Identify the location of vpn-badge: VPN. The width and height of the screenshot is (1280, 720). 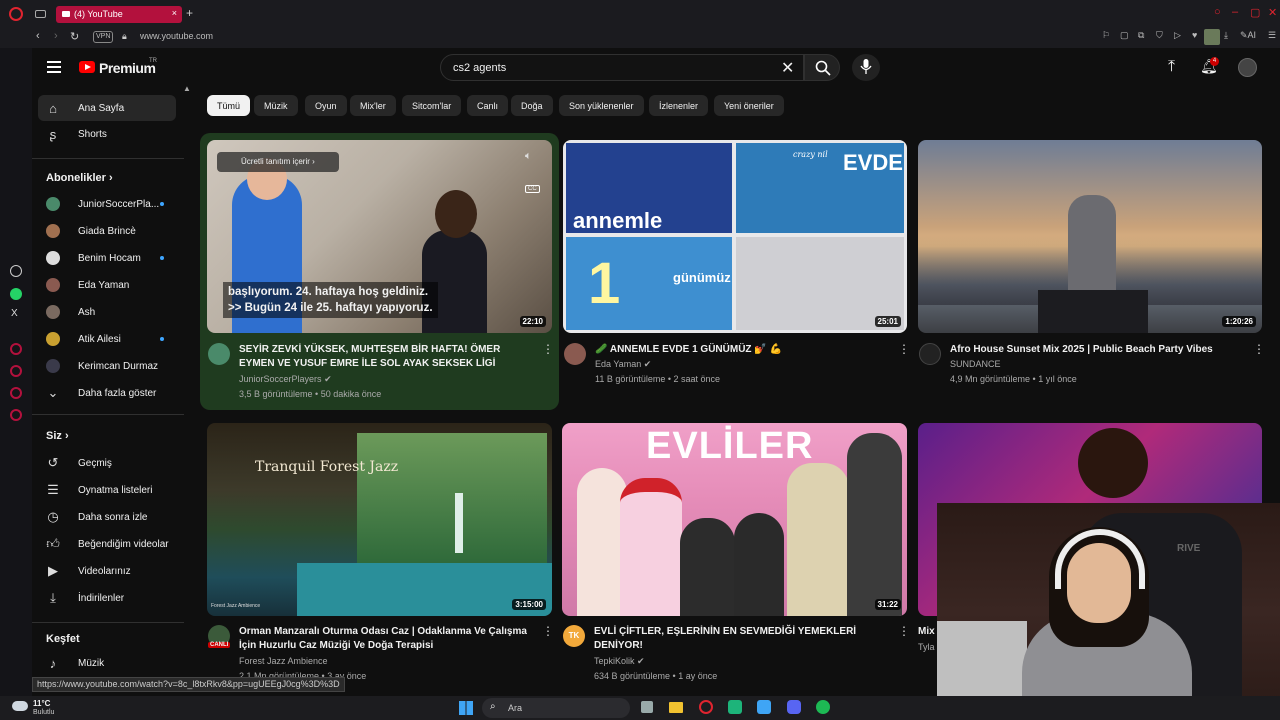
(103, 37).